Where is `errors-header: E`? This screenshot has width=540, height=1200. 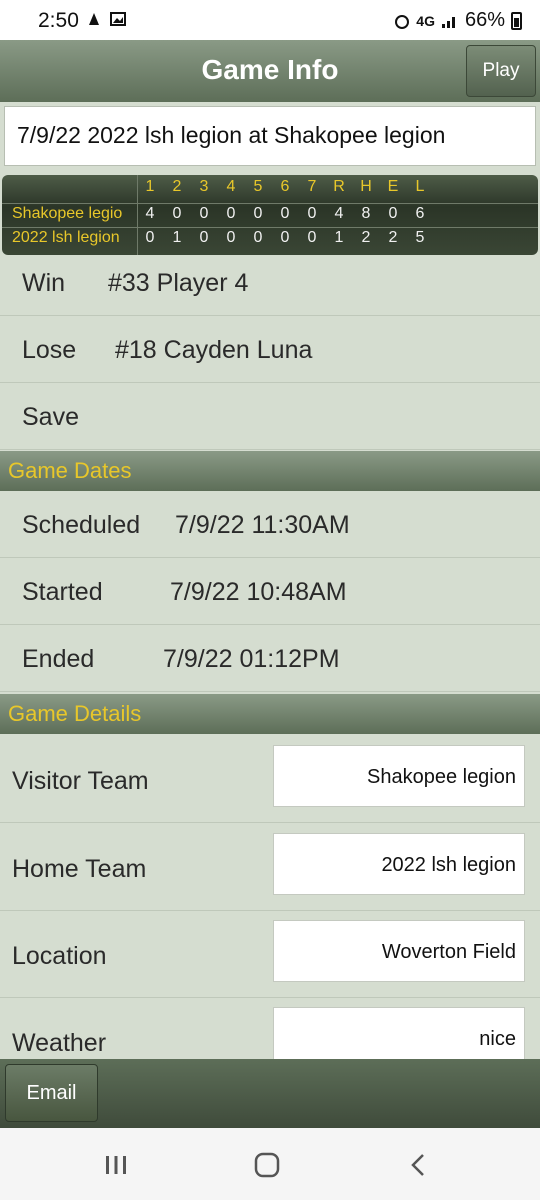 errors-header: E is located at coordinates (393, 186).